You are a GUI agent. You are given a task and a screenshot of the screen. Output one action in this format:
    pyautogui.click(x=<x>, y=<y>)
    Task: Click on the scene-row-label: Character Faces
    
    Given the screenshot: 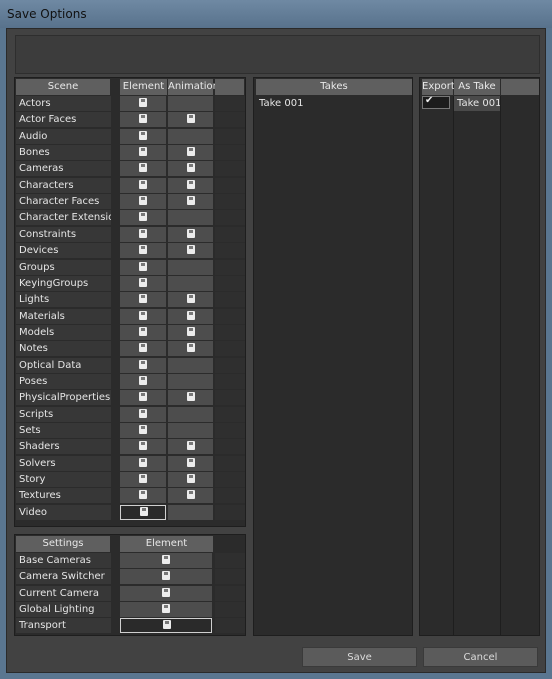 What is the action you would take?
    pyautogui.click(x=63, y=201)
    